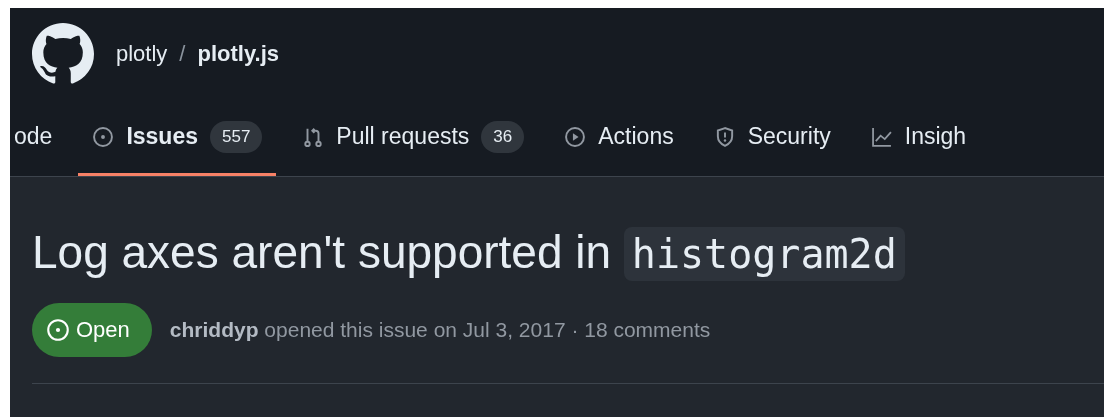 The image size is (1104, 417). I want to click on repo-tab: Insigh, so click(918, 138).